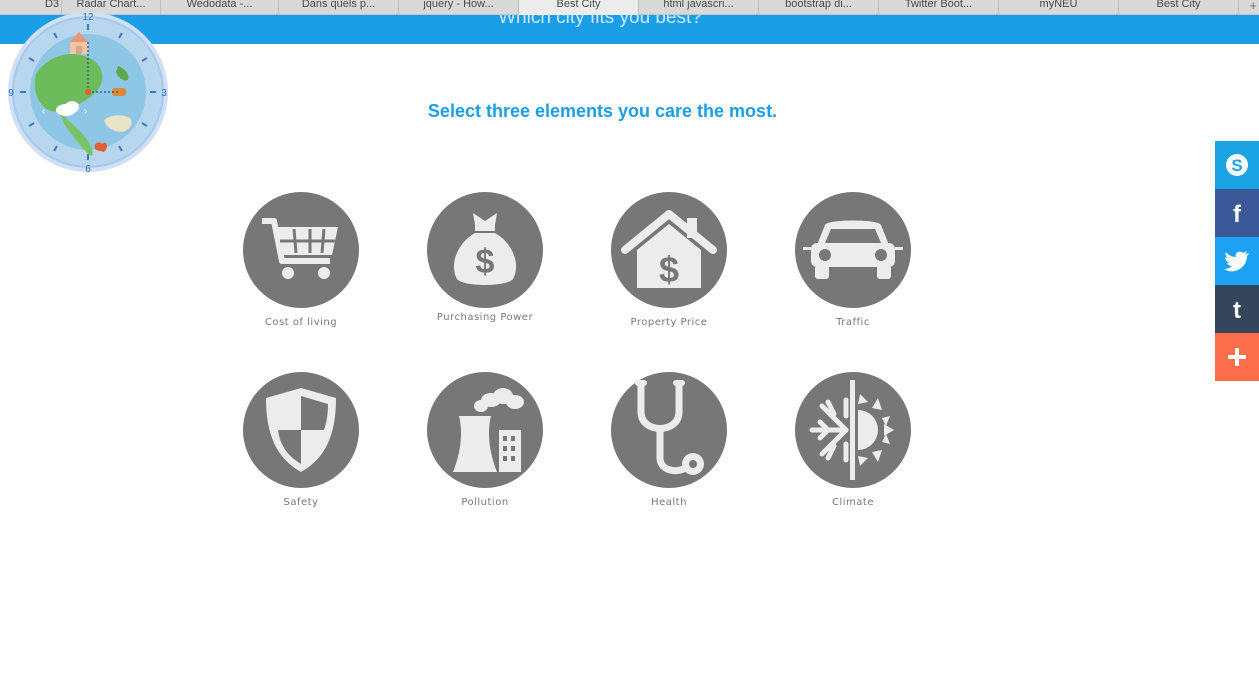 The image size is (1259, 697). I want to click on svg-text: t, so click(1237, 309).